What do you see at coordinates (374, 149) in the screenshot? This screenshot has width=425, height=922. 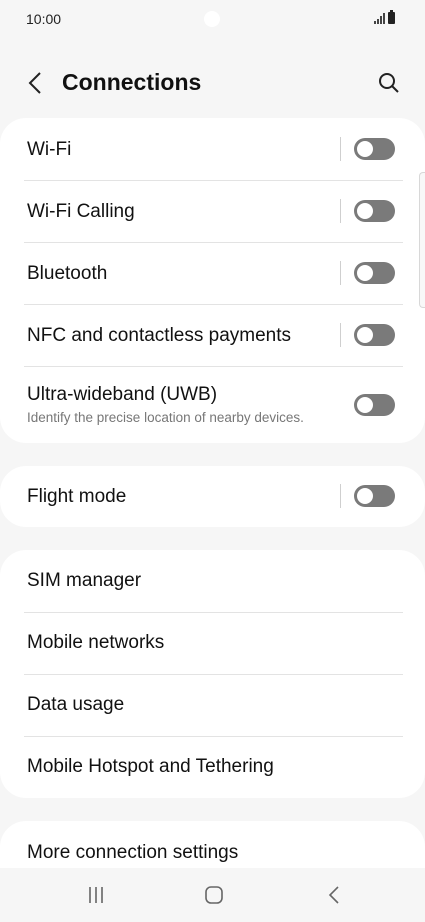 I see `wifi-toggle` at bounding box center [374, 149].